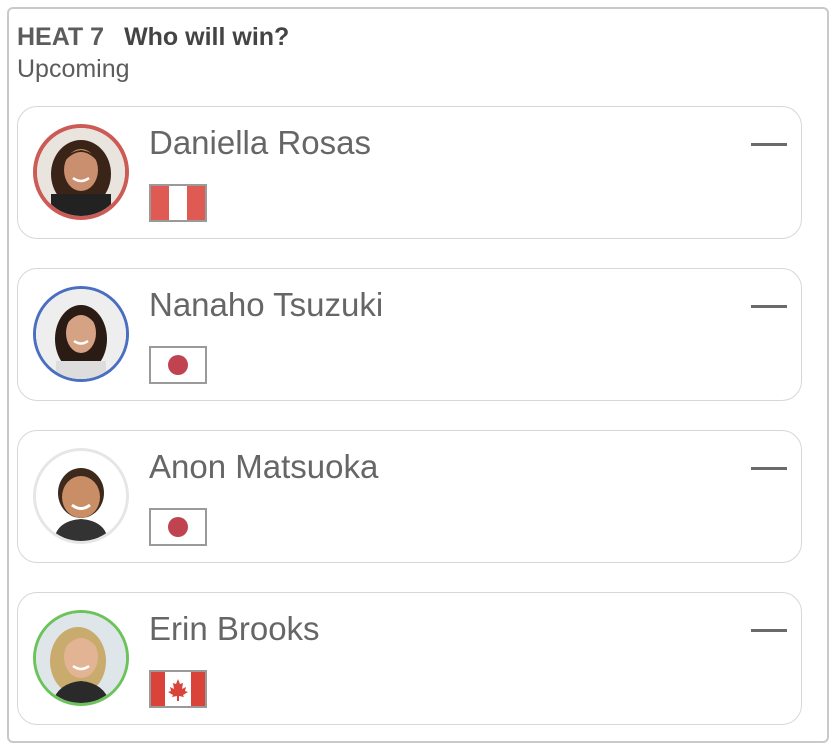 The image size is (840, 754). I want to click on canada-flag-icon, so click(178, 689).